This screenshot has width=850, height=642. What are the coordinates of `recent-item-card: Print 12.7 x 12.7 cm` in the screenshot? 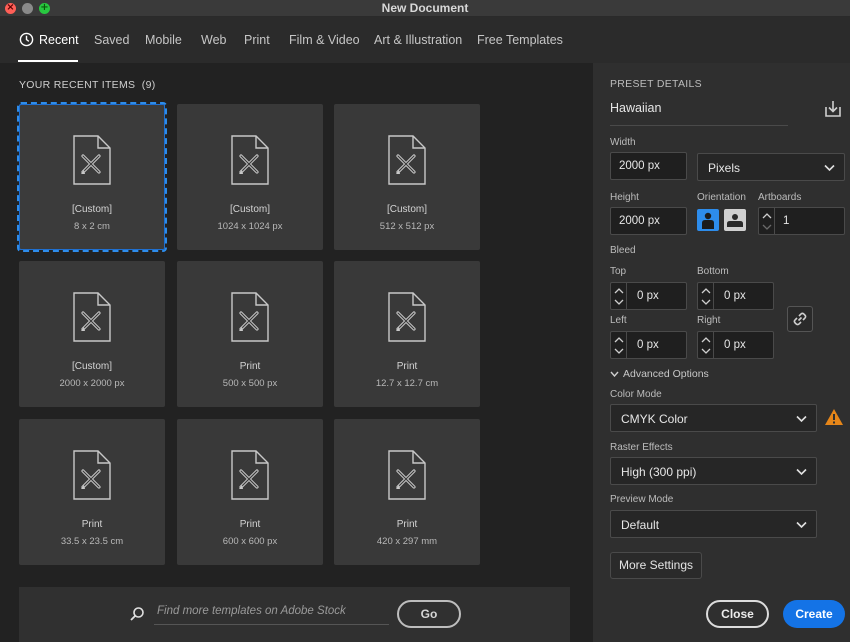 It's located at (407, 334).